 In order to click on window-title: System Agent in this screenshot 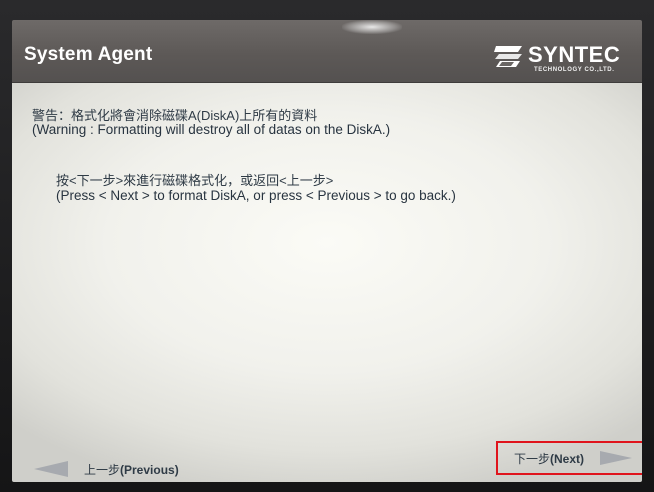, I will do `click(88, 54)`.